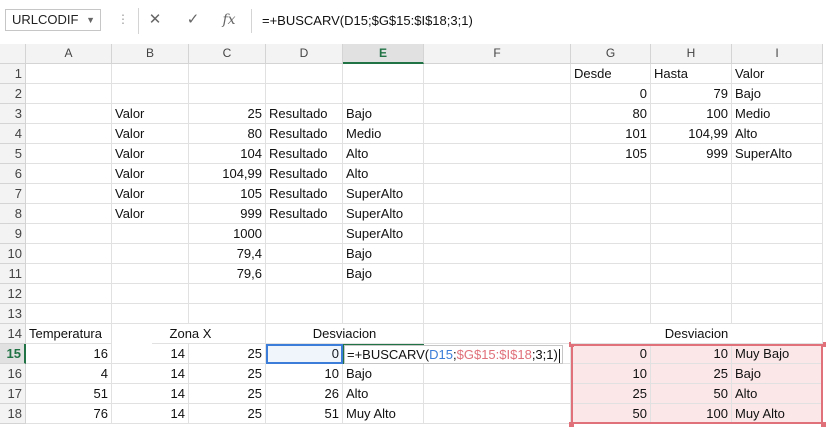 This screenshot has width=829, height=434. What do you see at coordinates (13, 134) in the screenshot?
I see `row-header-4: 4` at bounding box center [13, 134].